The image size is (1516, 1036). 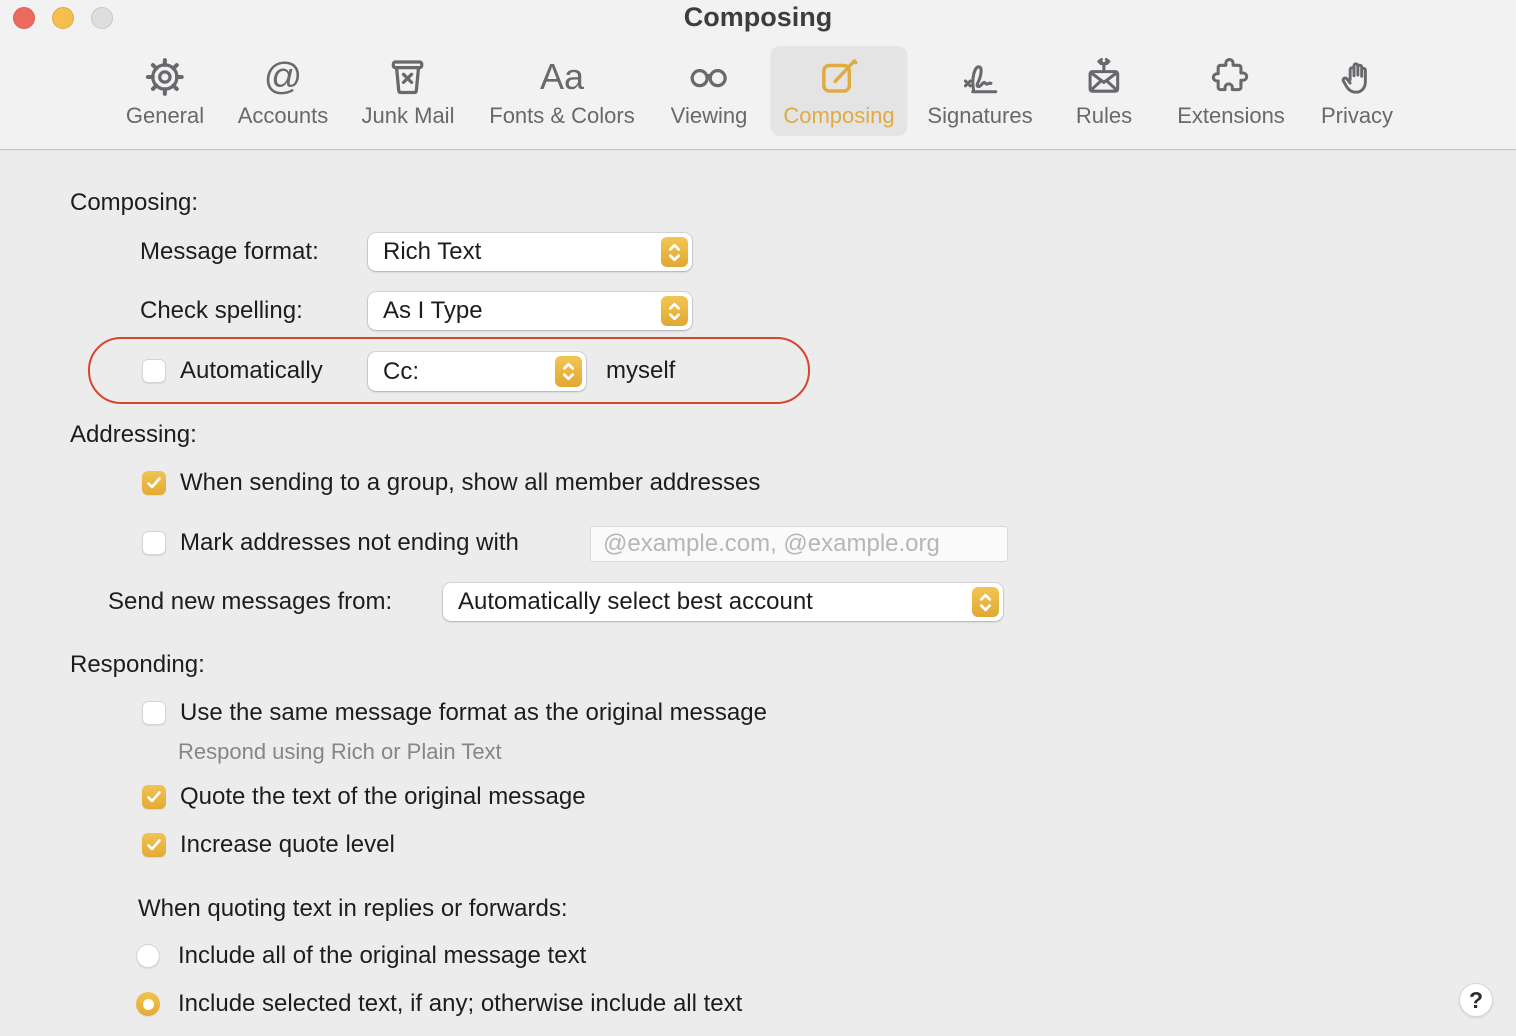 What do you see at coordinates (221, 310) in the screenshot?
I see `check-spelling-label: Check spelling:` at bounding box center [221, 310].